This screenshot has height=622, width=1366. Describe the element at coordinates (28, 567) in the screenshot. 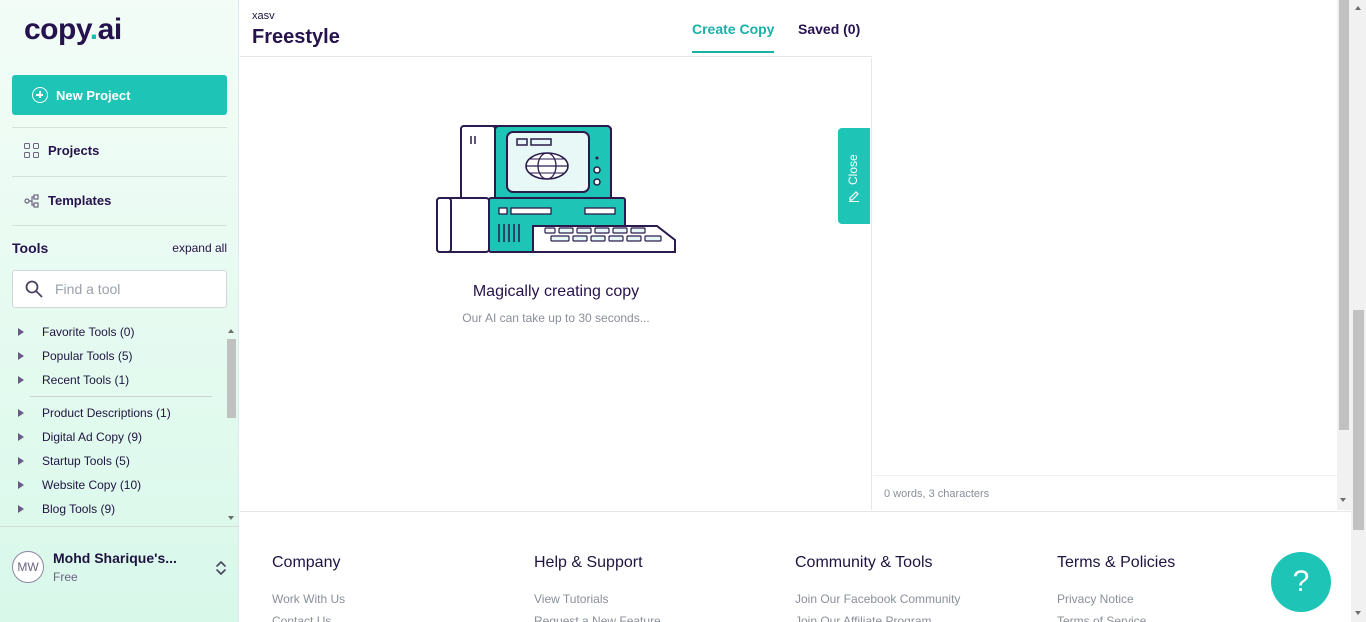

I see `avatar: MW` at that location.